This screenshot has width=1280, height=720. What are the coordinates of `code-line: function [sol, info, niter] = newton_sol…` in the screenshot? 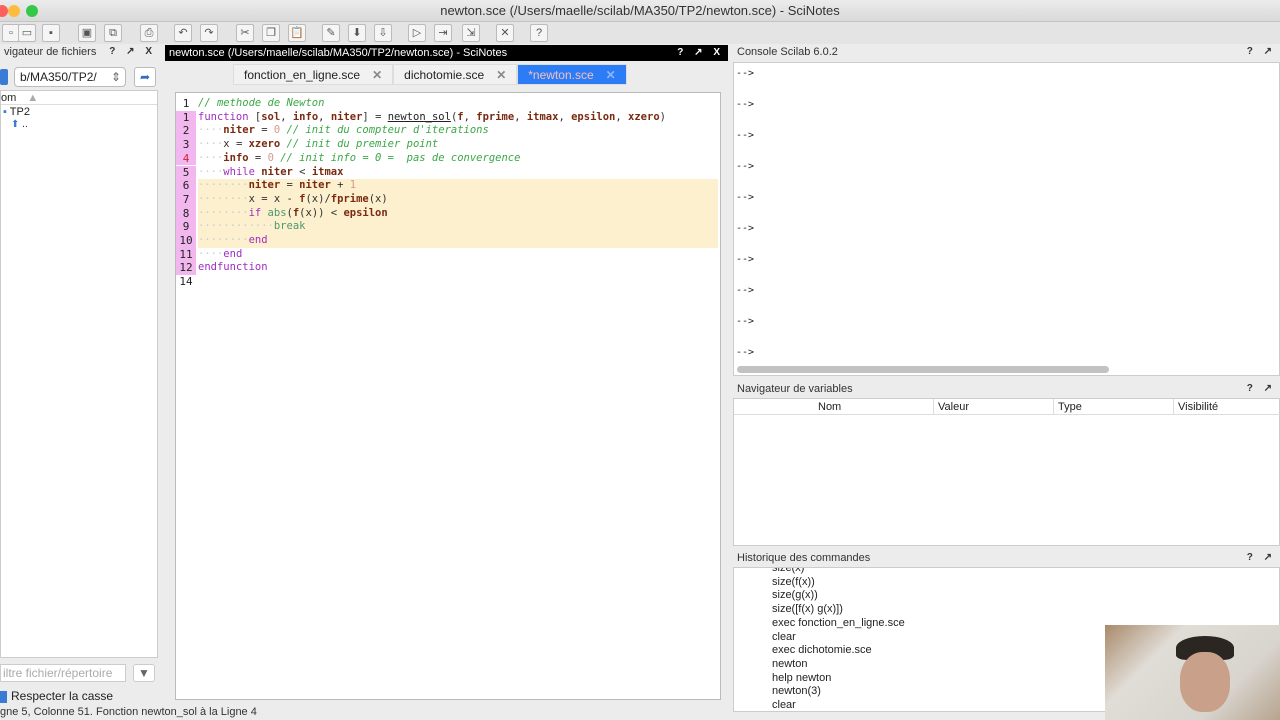 It's located at (458, 118).